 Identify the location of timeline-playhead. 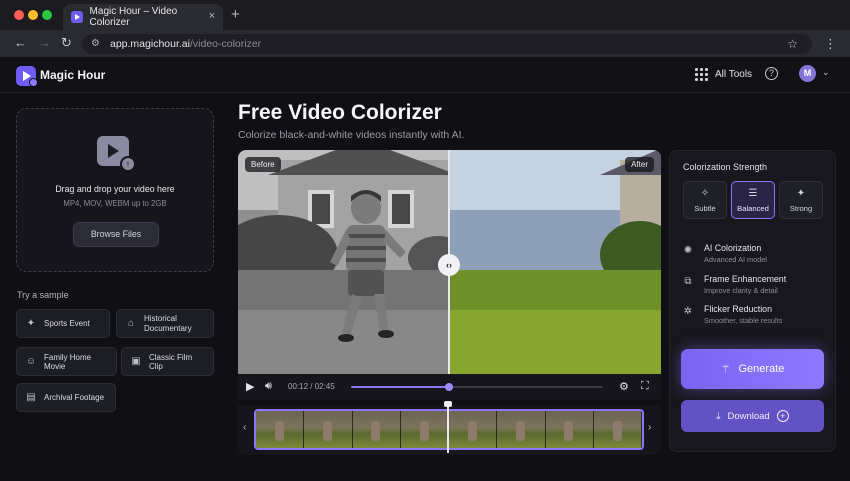
(448, 427).